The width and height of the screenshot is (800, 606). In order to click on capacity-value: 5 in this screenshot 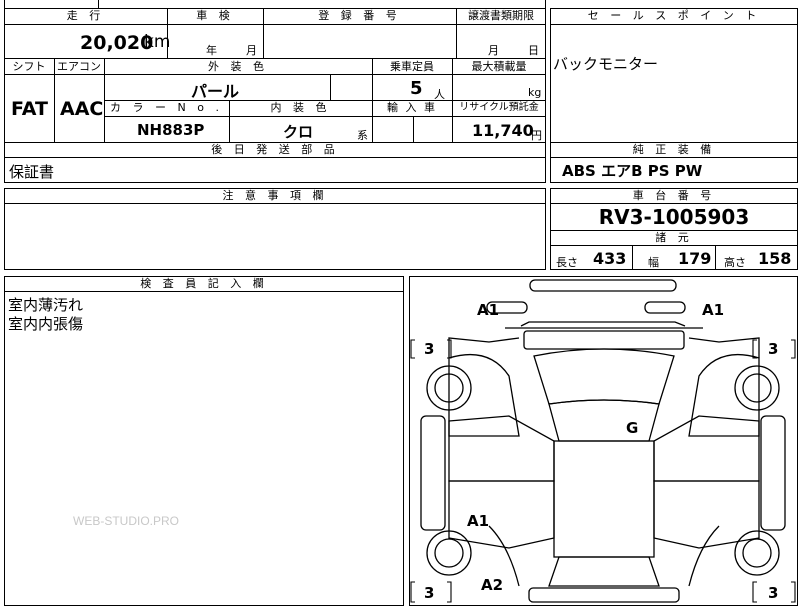, I will do `click(416, 88)`.